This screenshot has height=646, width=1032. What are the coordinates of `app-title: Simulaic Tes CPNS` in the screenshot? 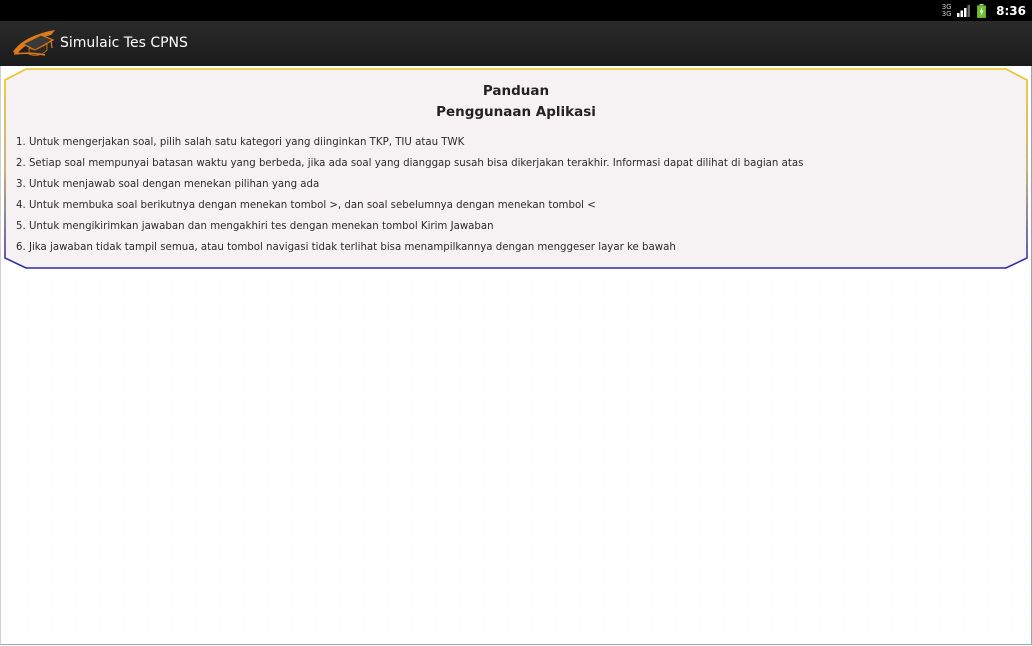 It's located at (124, 43).